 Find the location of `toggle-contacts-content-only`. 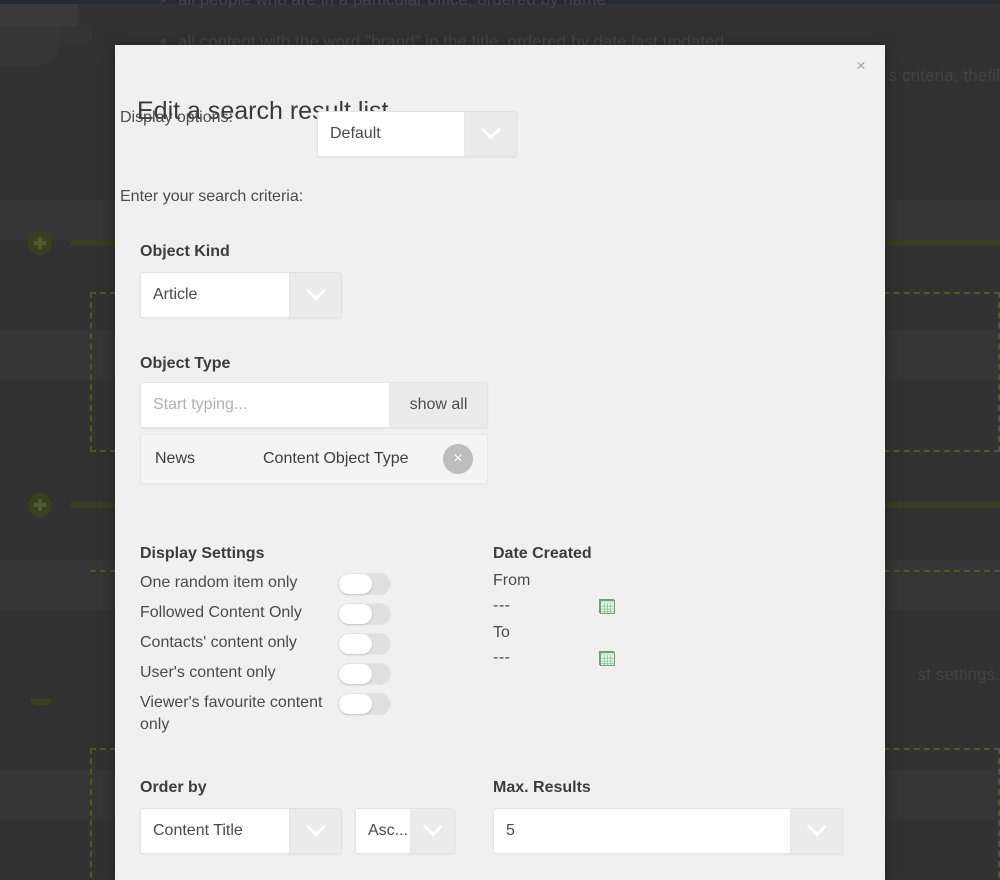

toggle-contacts-content-only is located at coordinates (364, 644).